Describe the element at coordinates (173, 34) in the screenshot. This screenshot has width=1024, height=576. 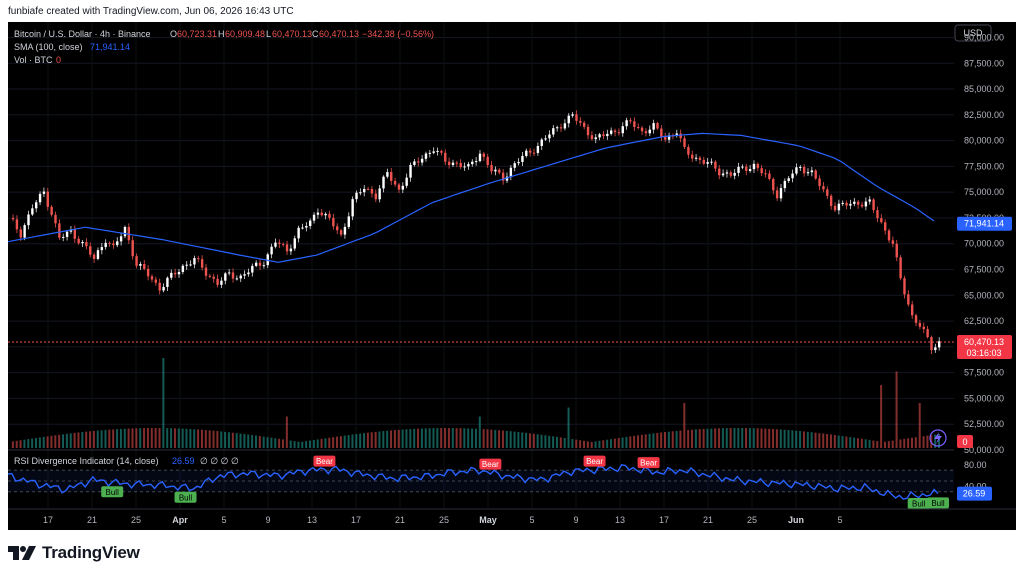
I see `legend-o-label: O` at that location.